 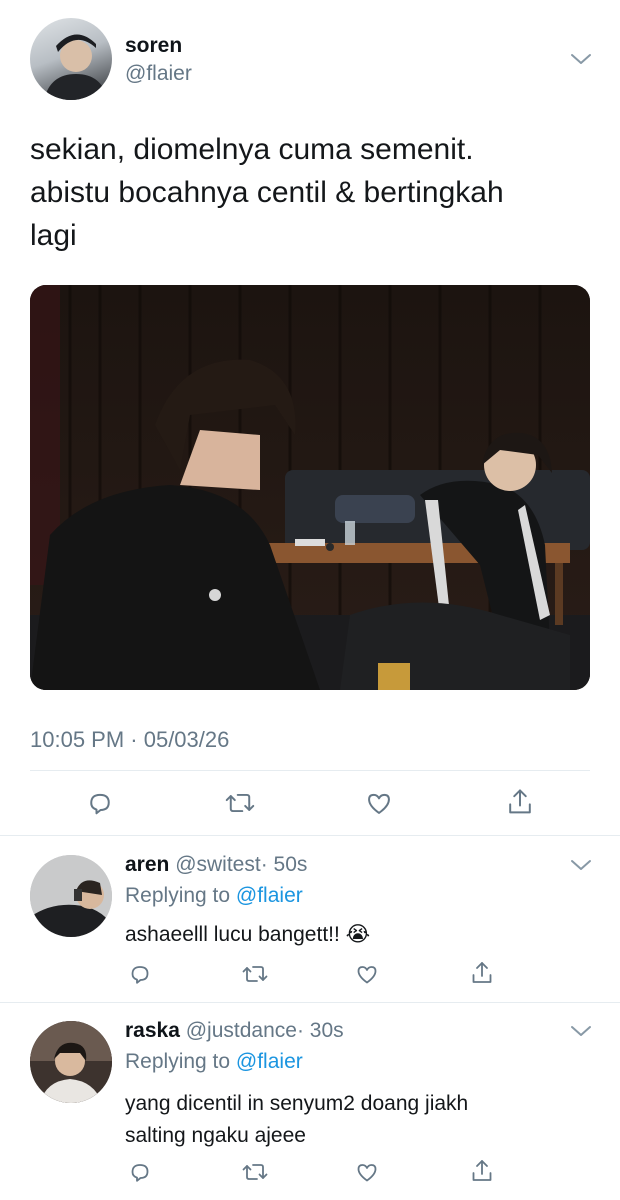 What do you see at coordinates (297, 1103) in the screenshot?
I see `reply-text-line: yang dicentil in senyum2 doang jiakh` at bounding box center [297, 1103].